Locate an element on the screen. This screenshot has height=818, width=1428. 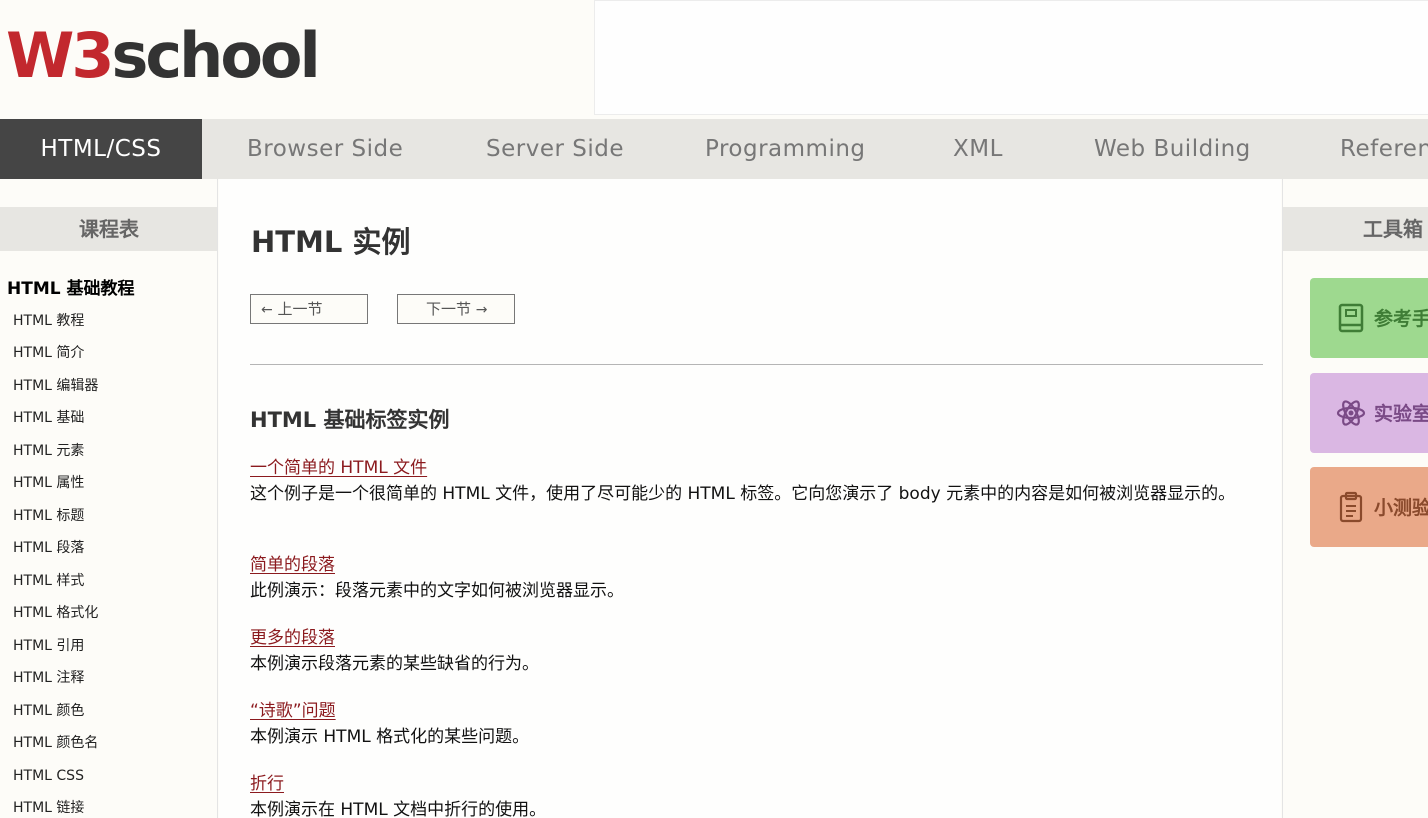
logo-school: school is located at coordinates (216, 55).